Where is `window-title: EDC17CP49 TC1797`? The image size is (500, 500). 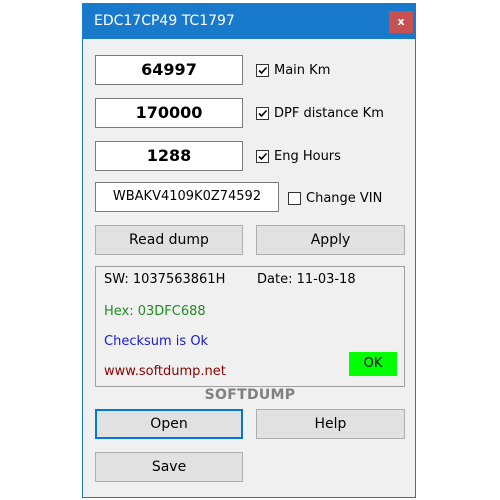
window-title: EDC17CP49 TC1797 is located at coordinates (164, 21).